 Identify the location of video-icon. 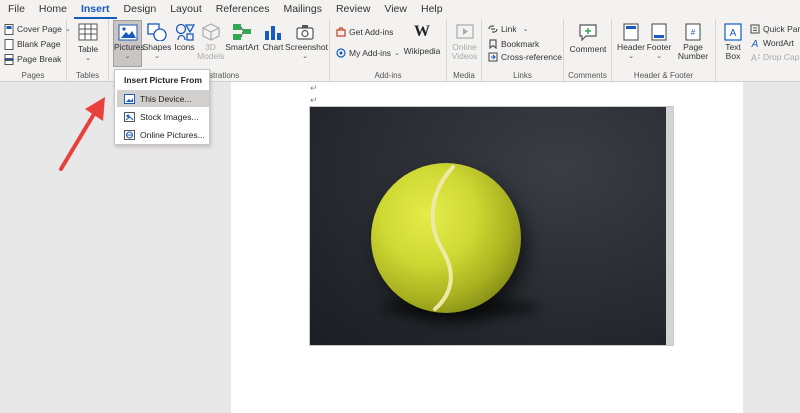
(464, 31).